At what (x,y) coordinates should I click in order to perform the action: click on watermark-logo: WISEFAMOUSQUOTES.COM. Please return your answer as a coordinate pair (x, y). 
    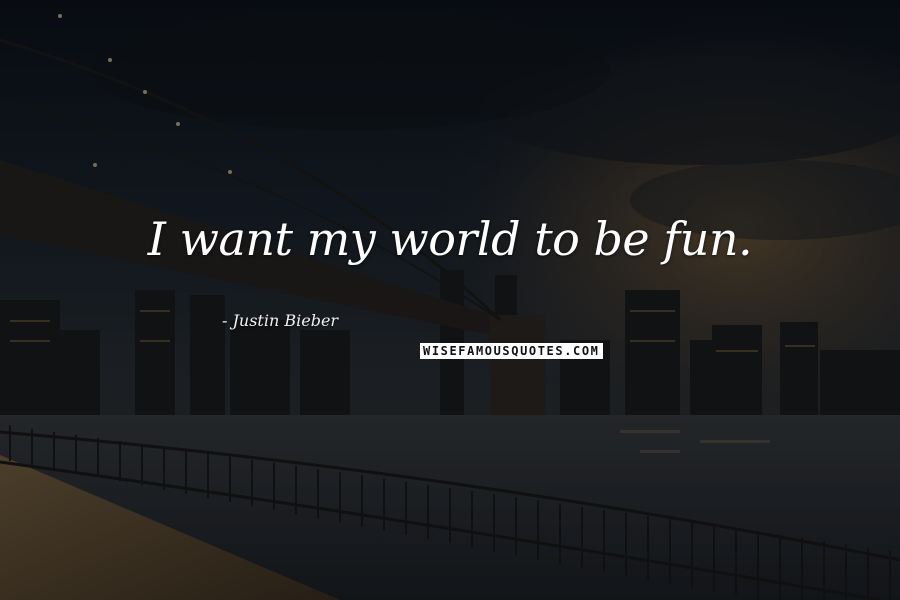
    Looking at the image, I should click on (511, 351).